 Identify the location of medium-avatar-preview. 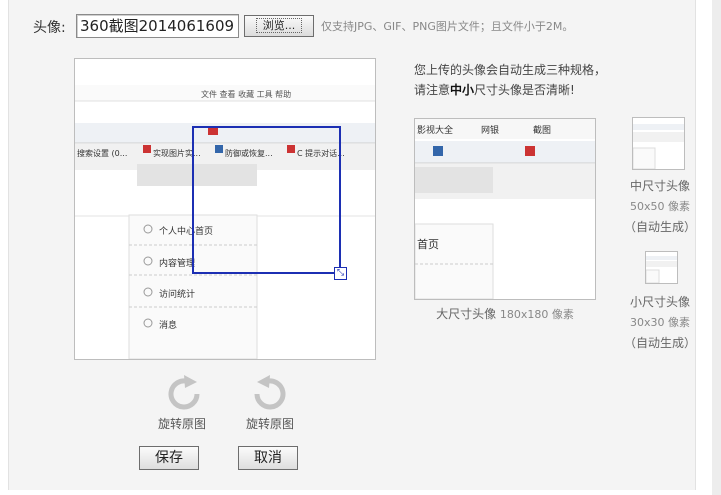
(658, 143).